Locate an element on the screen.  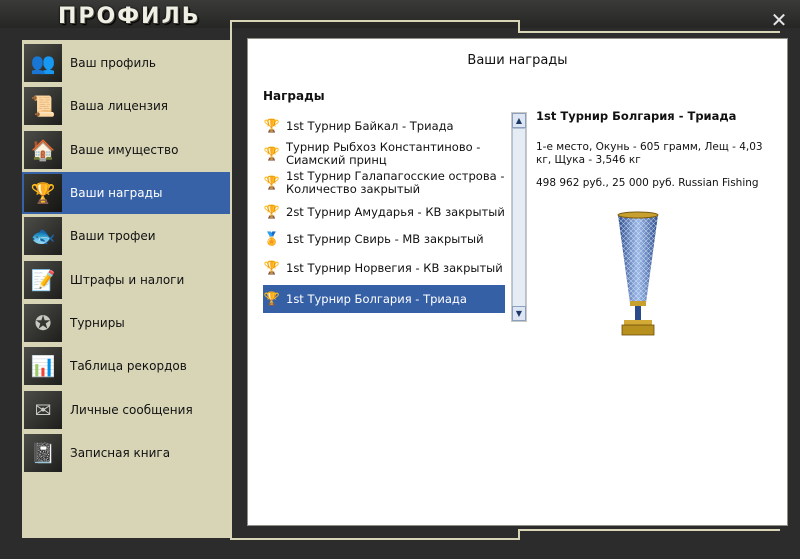
scroll-up-icon: ▲ is located at coordinates (519, 120).